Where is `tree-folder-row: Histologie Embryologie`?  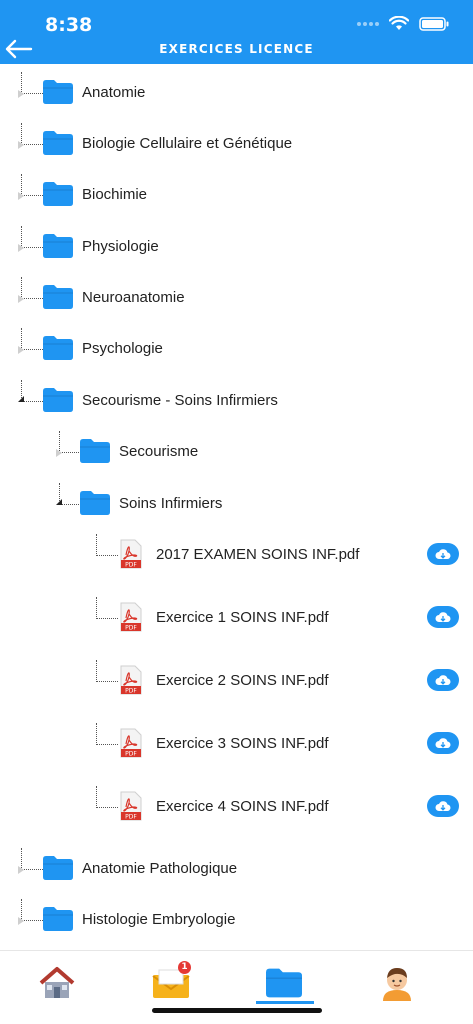 tree-folder-row: Histologie Embryologie is located at coordinates (236, 919).